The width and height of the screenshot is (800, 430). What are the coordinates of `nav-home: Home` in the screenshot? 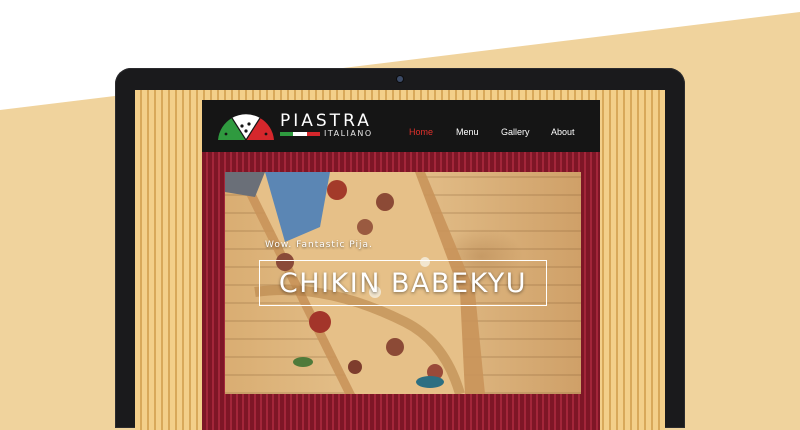 It's located at (421, 132).